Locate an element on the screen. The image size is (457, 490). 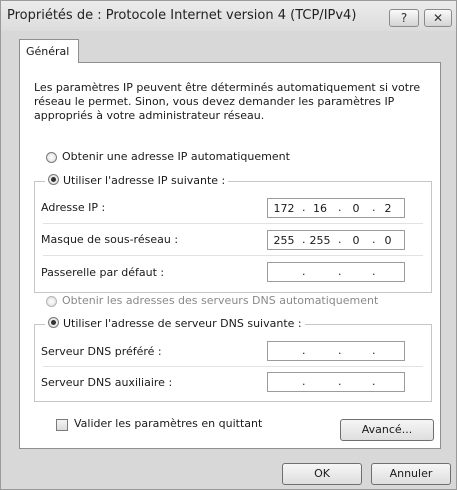
ip-address-label: Adresse IP : is located at coordinates (73, 207).